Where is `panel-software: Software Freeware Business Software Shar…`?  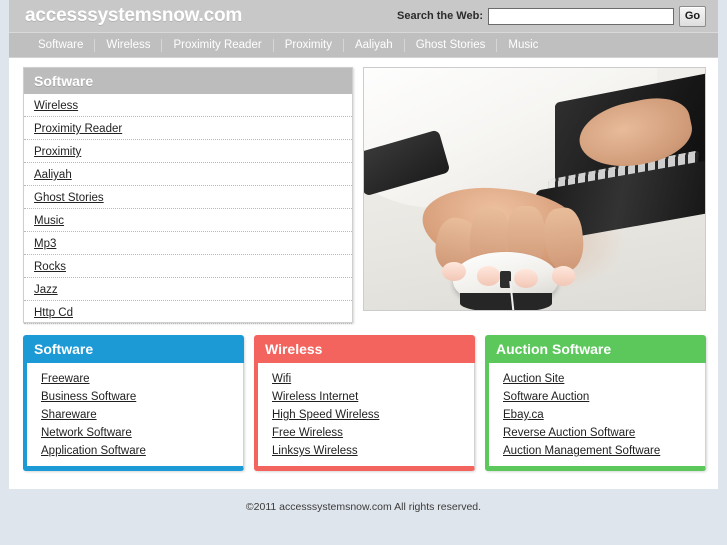
panel-software: Software Freeware Business Software Shar… is located at coordinates (133, 403).